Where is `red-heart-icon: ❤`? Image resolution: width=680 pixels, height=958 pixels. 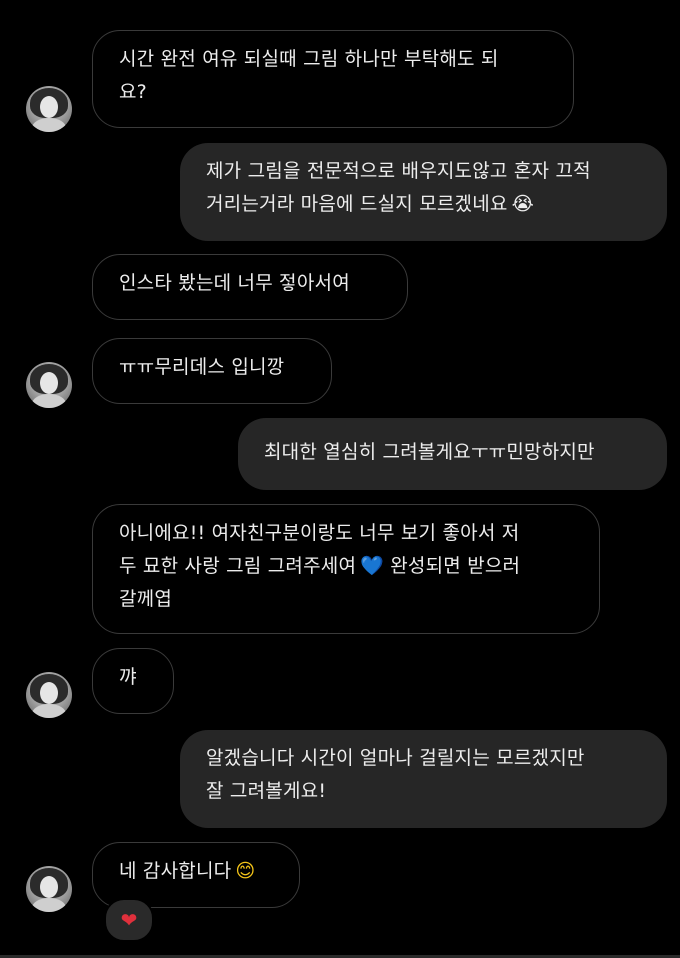
red-heart-icon: ❤ is located at coordinates (129, 920).